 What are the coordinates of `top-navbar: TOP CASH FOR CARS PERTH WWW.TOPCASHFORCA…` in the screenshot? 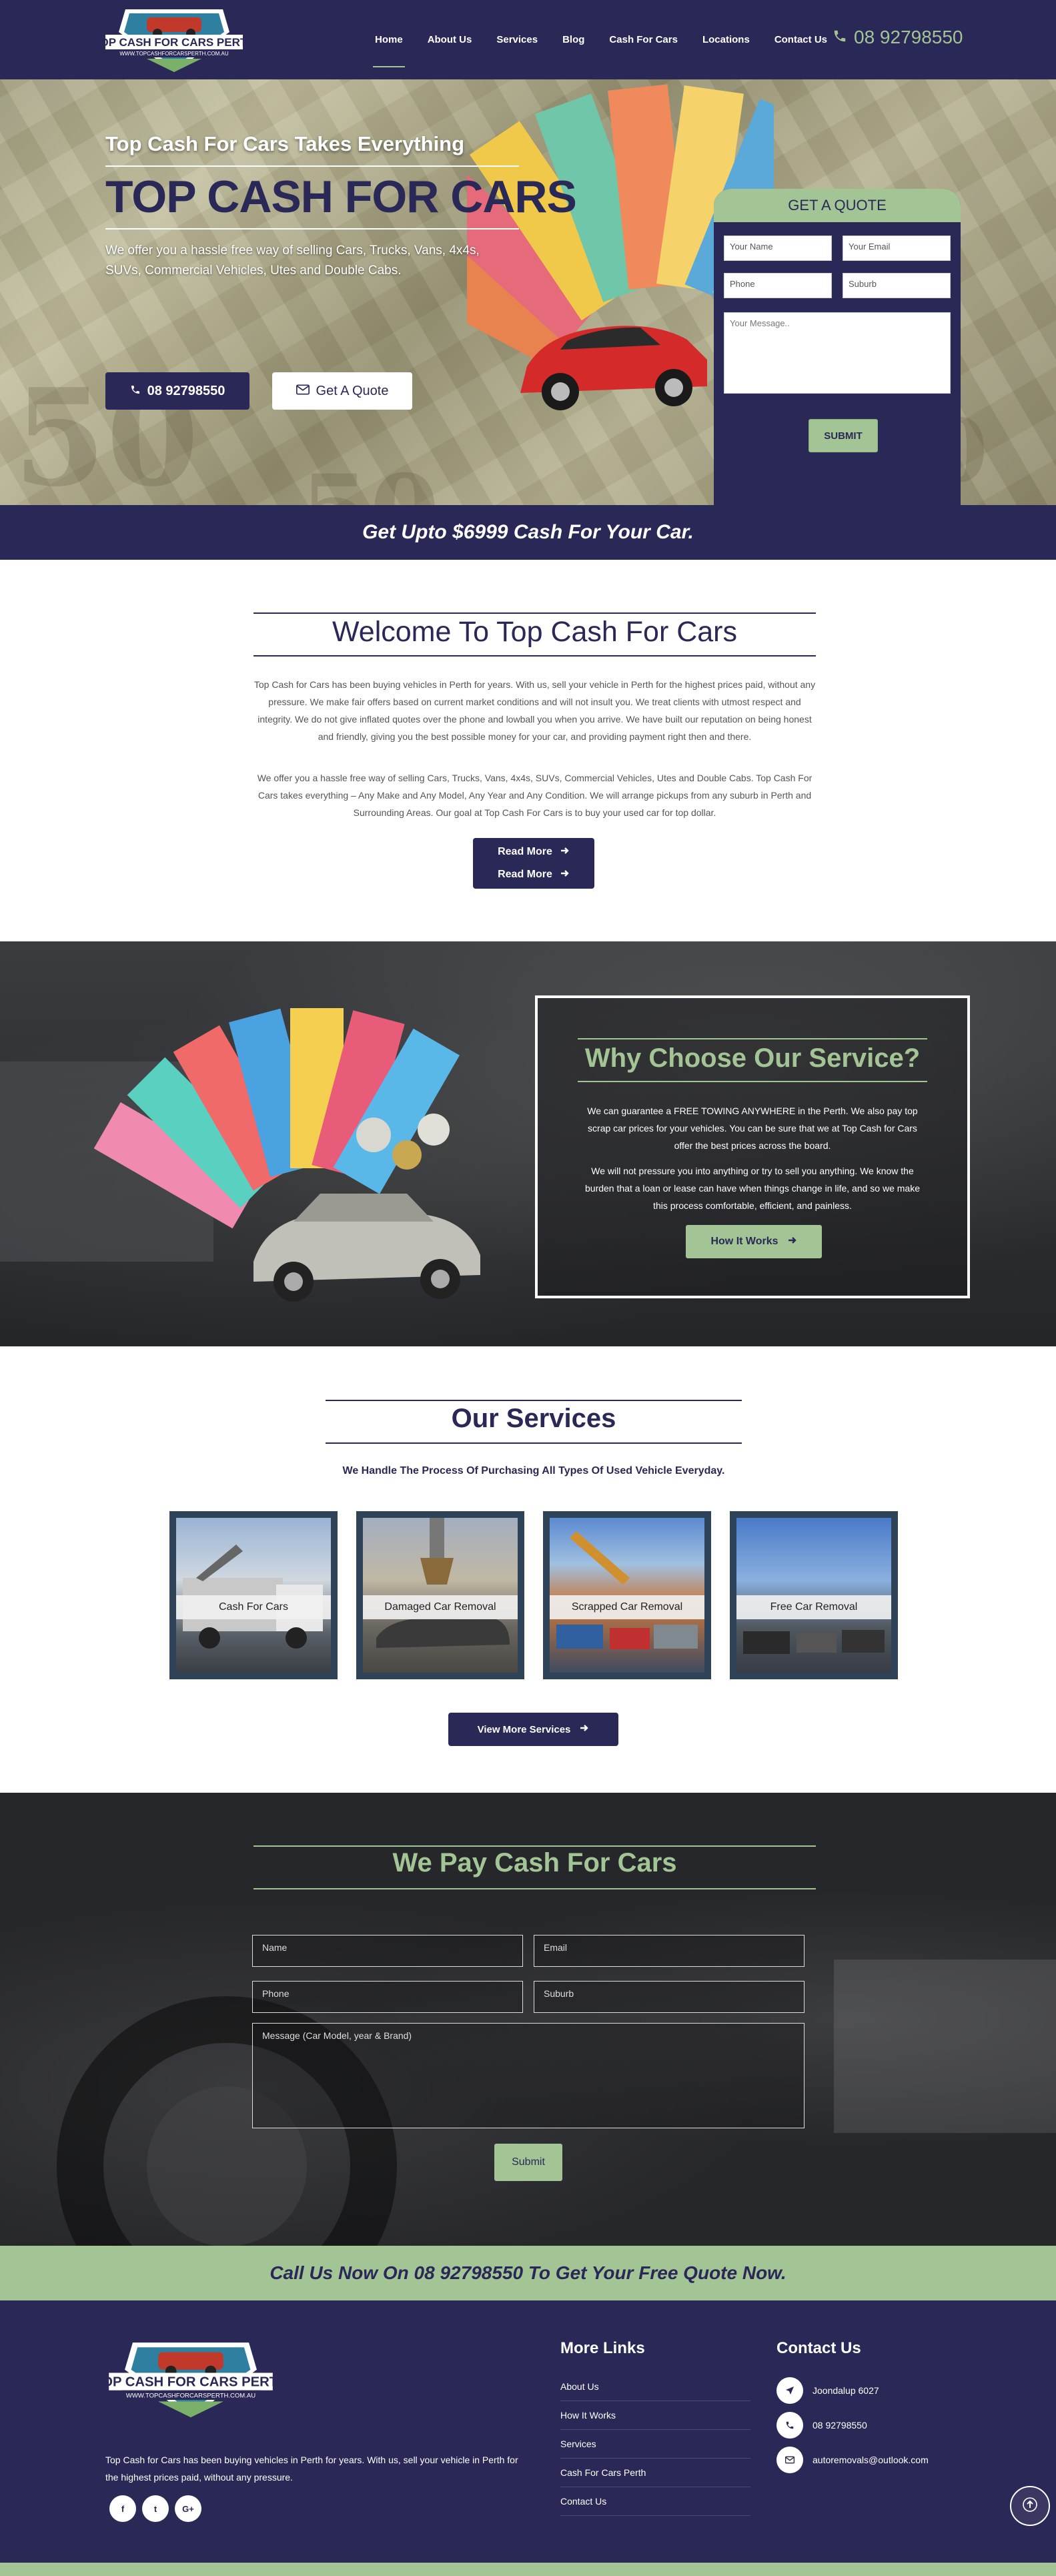 It's located at (528, 39).